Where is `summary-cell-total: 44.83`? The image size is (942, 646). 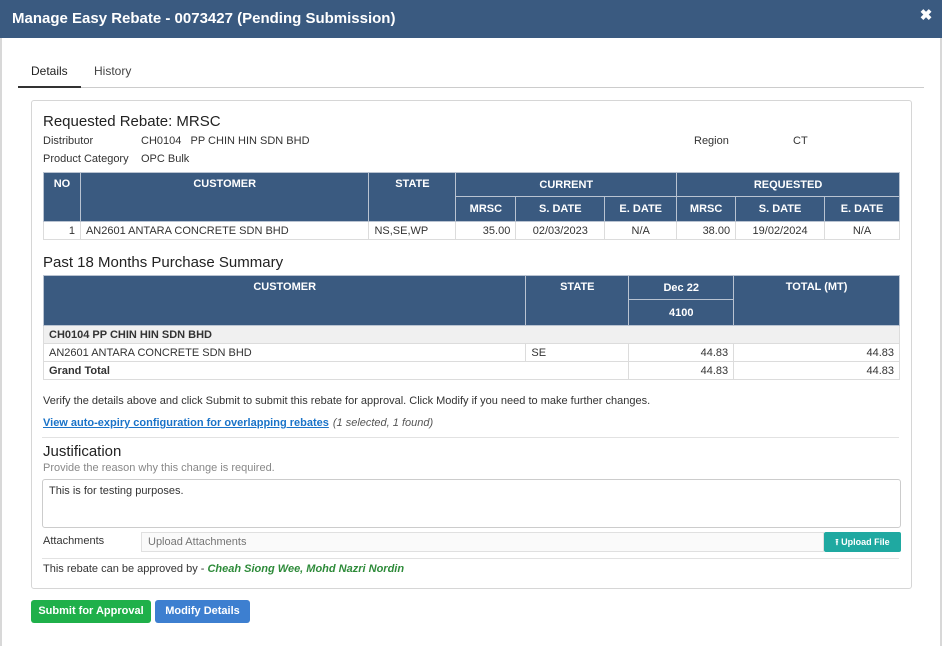 summary-cell-total: 44.83 is located at coordinates (816, 352).